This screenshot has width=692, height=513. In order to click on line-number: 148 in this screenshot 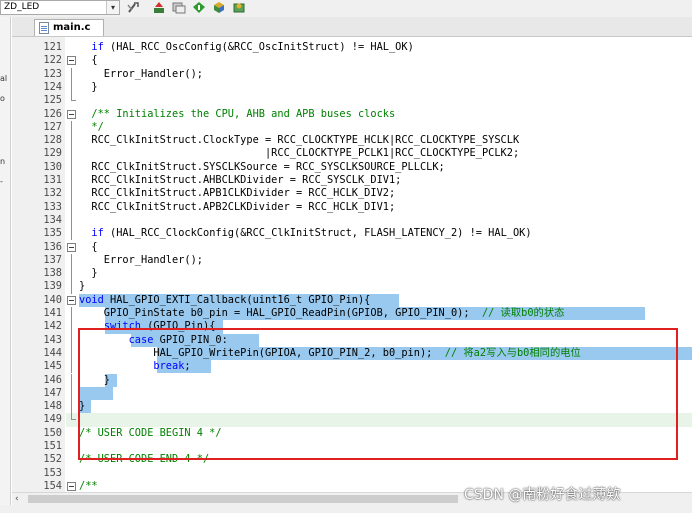, I will do `click(52, 406)`.